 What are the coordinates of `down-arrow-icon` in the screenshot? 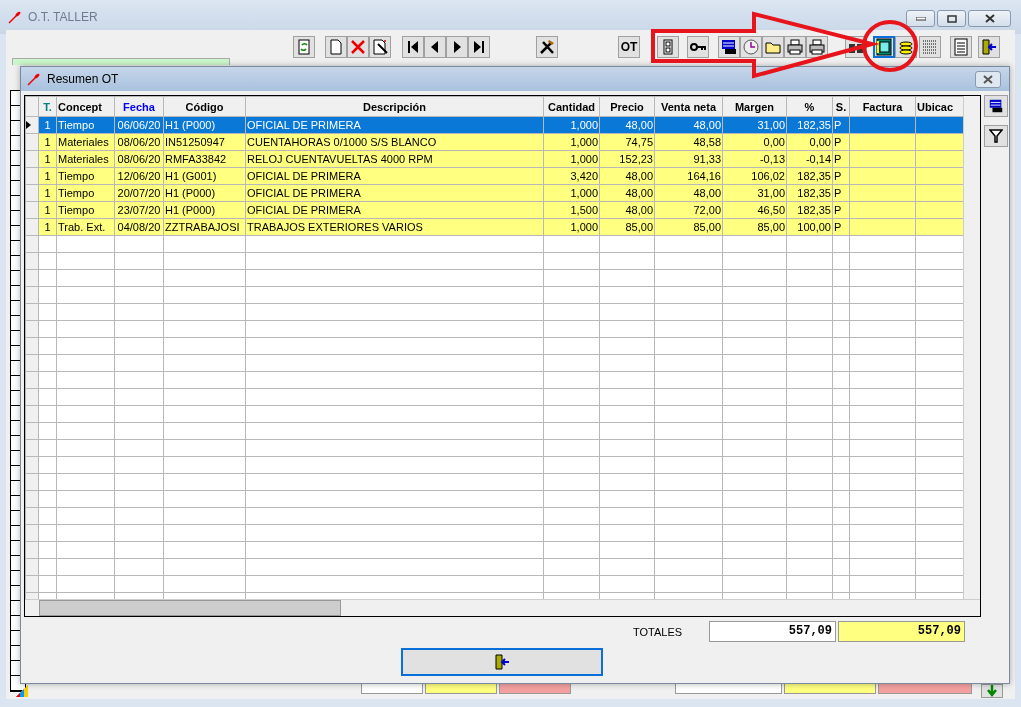 It's located at (992, 691).